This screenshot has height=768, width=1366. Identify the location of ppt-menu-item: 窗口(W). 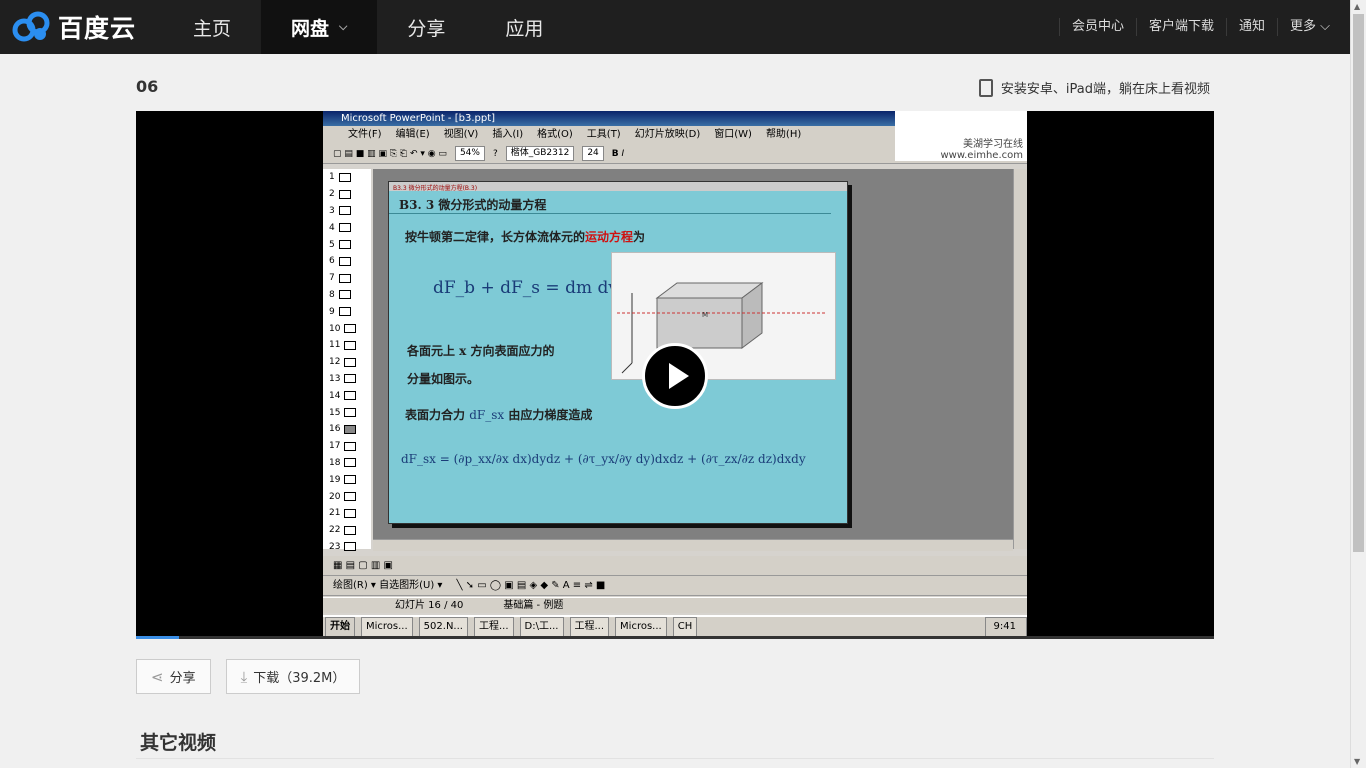
(733, 134).